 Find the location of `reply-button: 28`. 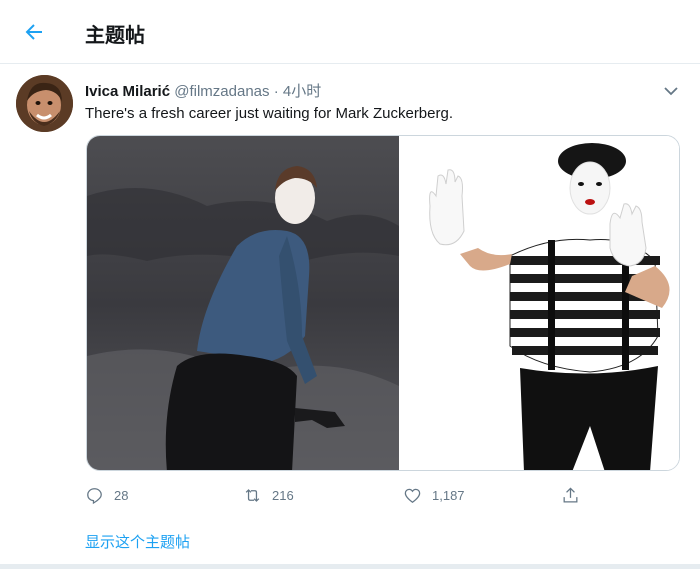

reply-button: 28 is located at coordinates (106, 495).